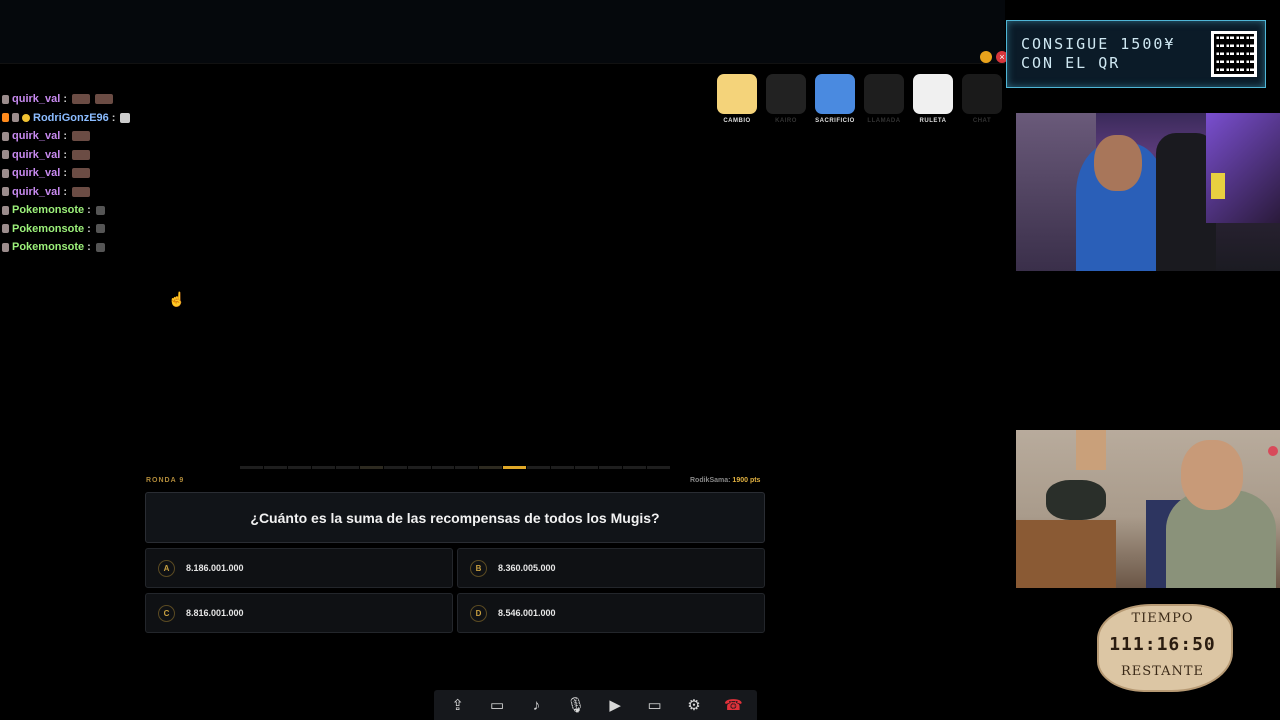 Image resolution: width=1280 pixels, height=720 pixels. I want to click on quiz-progress-bar, so click(455, 467).